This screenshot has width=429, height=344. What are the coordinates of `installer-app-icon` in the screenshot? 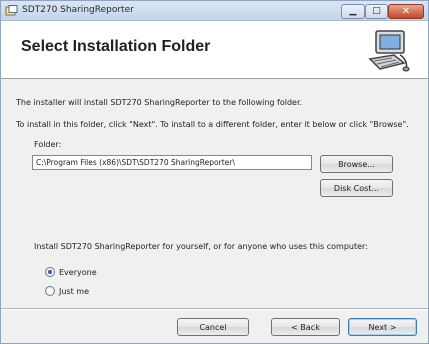 It's located at (11, 10).